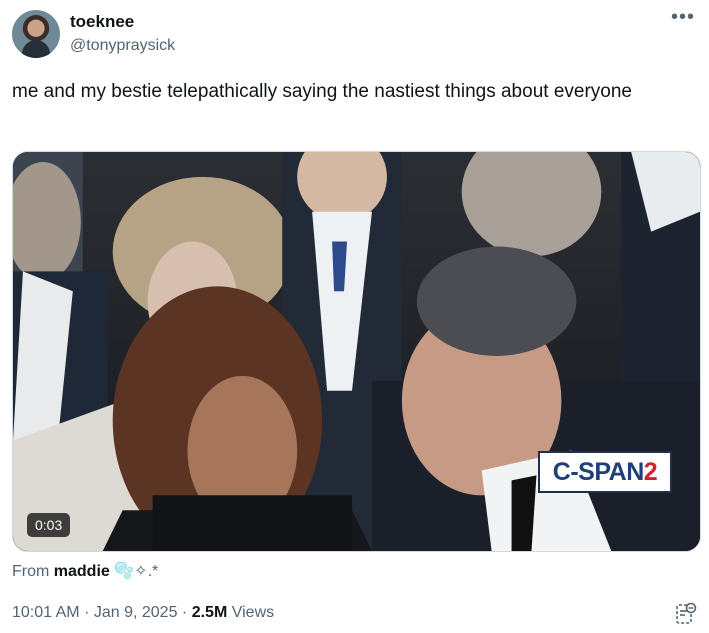 The image size is (709, 633). Describe the element at coordinates (31, 571) in the screenshot. I see `source-prefix: From` at that location.